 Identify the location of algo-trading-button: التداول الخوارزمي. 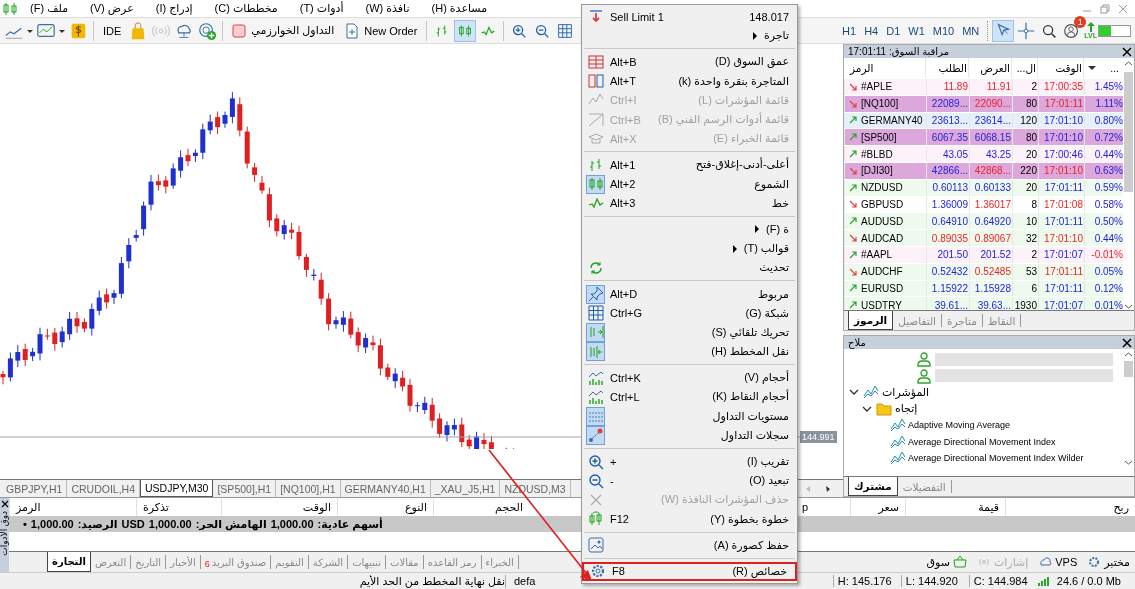
(283, 30).